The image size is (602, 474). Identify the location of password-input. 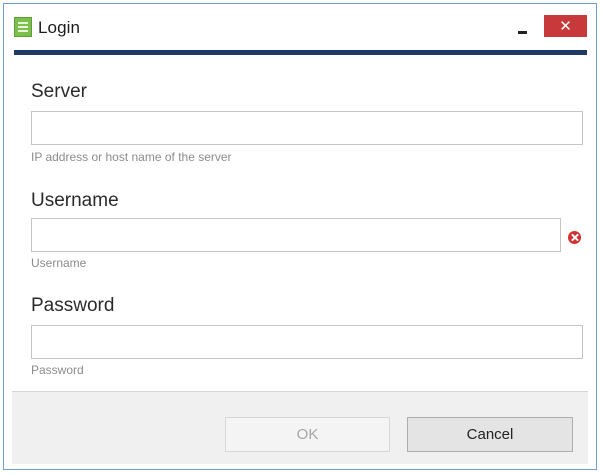
(307, 342).